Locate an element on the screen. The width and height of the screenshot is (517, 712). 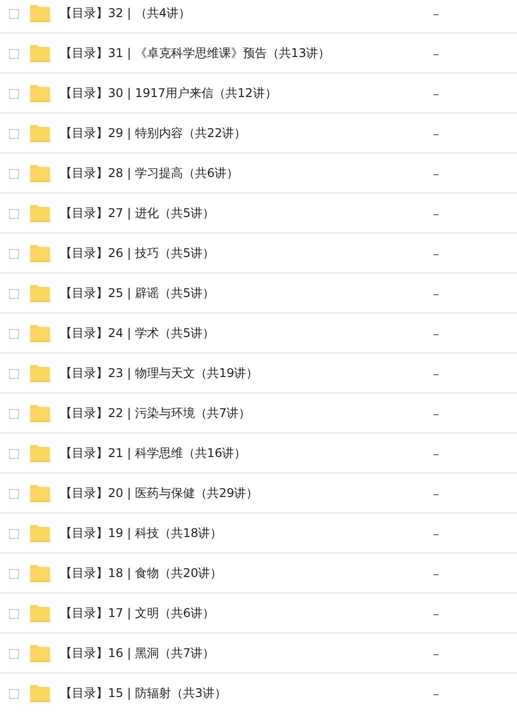
folder-name: 【目录】28 | 学习提高（共6讲） is located at coordinates (245, 173).